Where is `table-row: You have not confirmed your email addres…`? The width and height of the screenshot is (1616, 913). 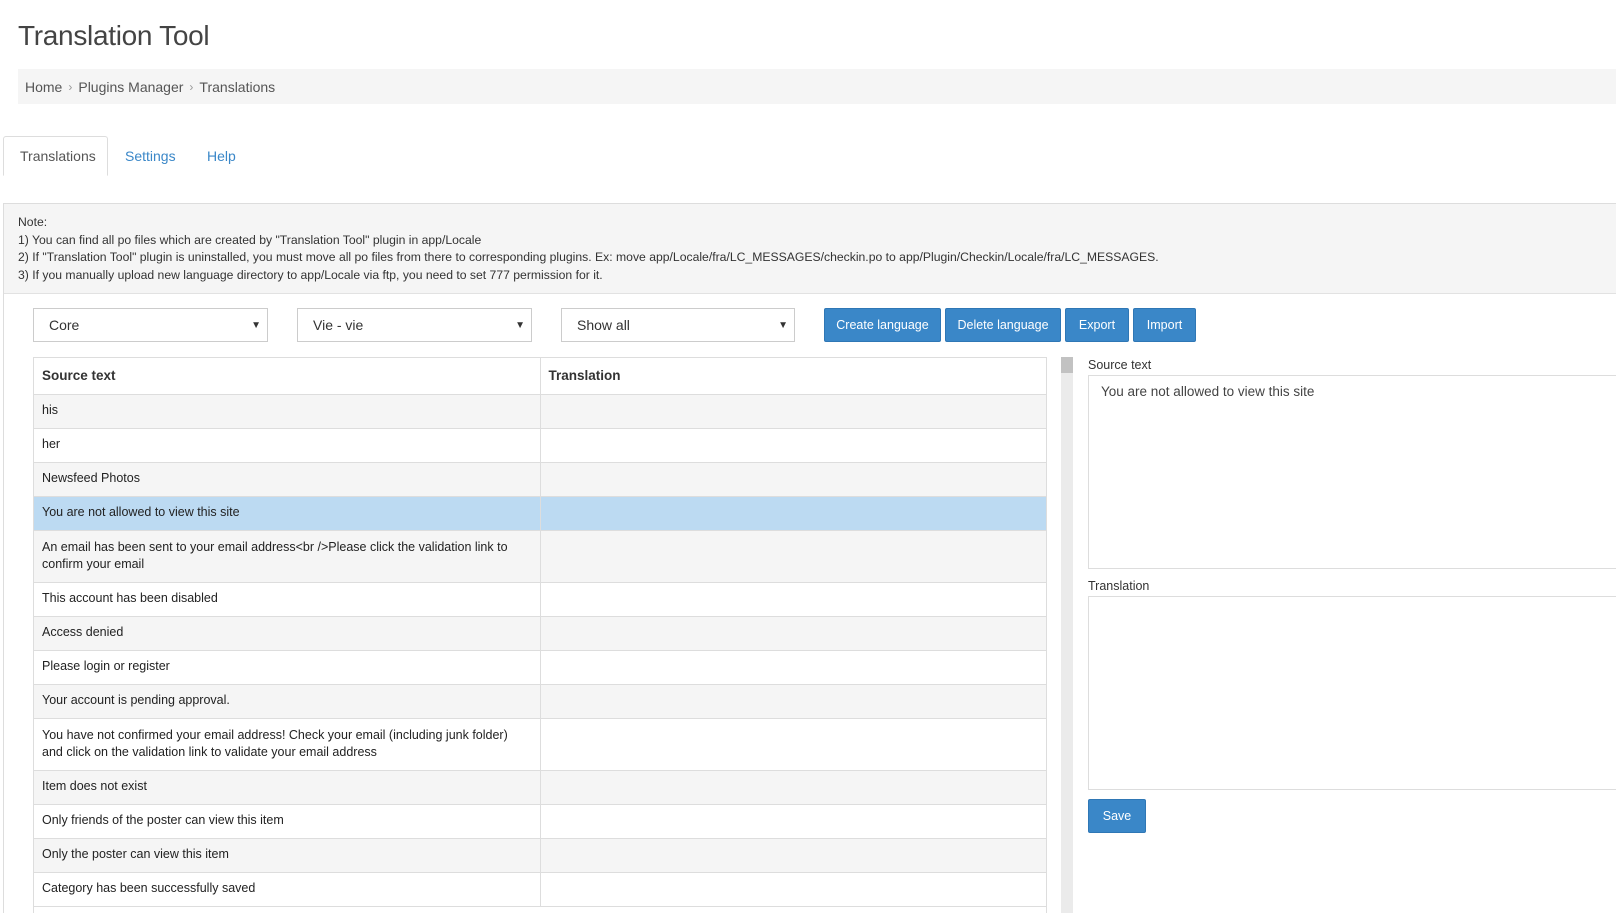 table-row: You have not confirmed your email addres… is located at coordinates (540, 744).